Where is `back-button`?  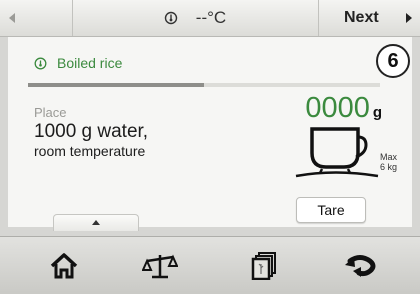 back-button is located at coordinates (360, 266).